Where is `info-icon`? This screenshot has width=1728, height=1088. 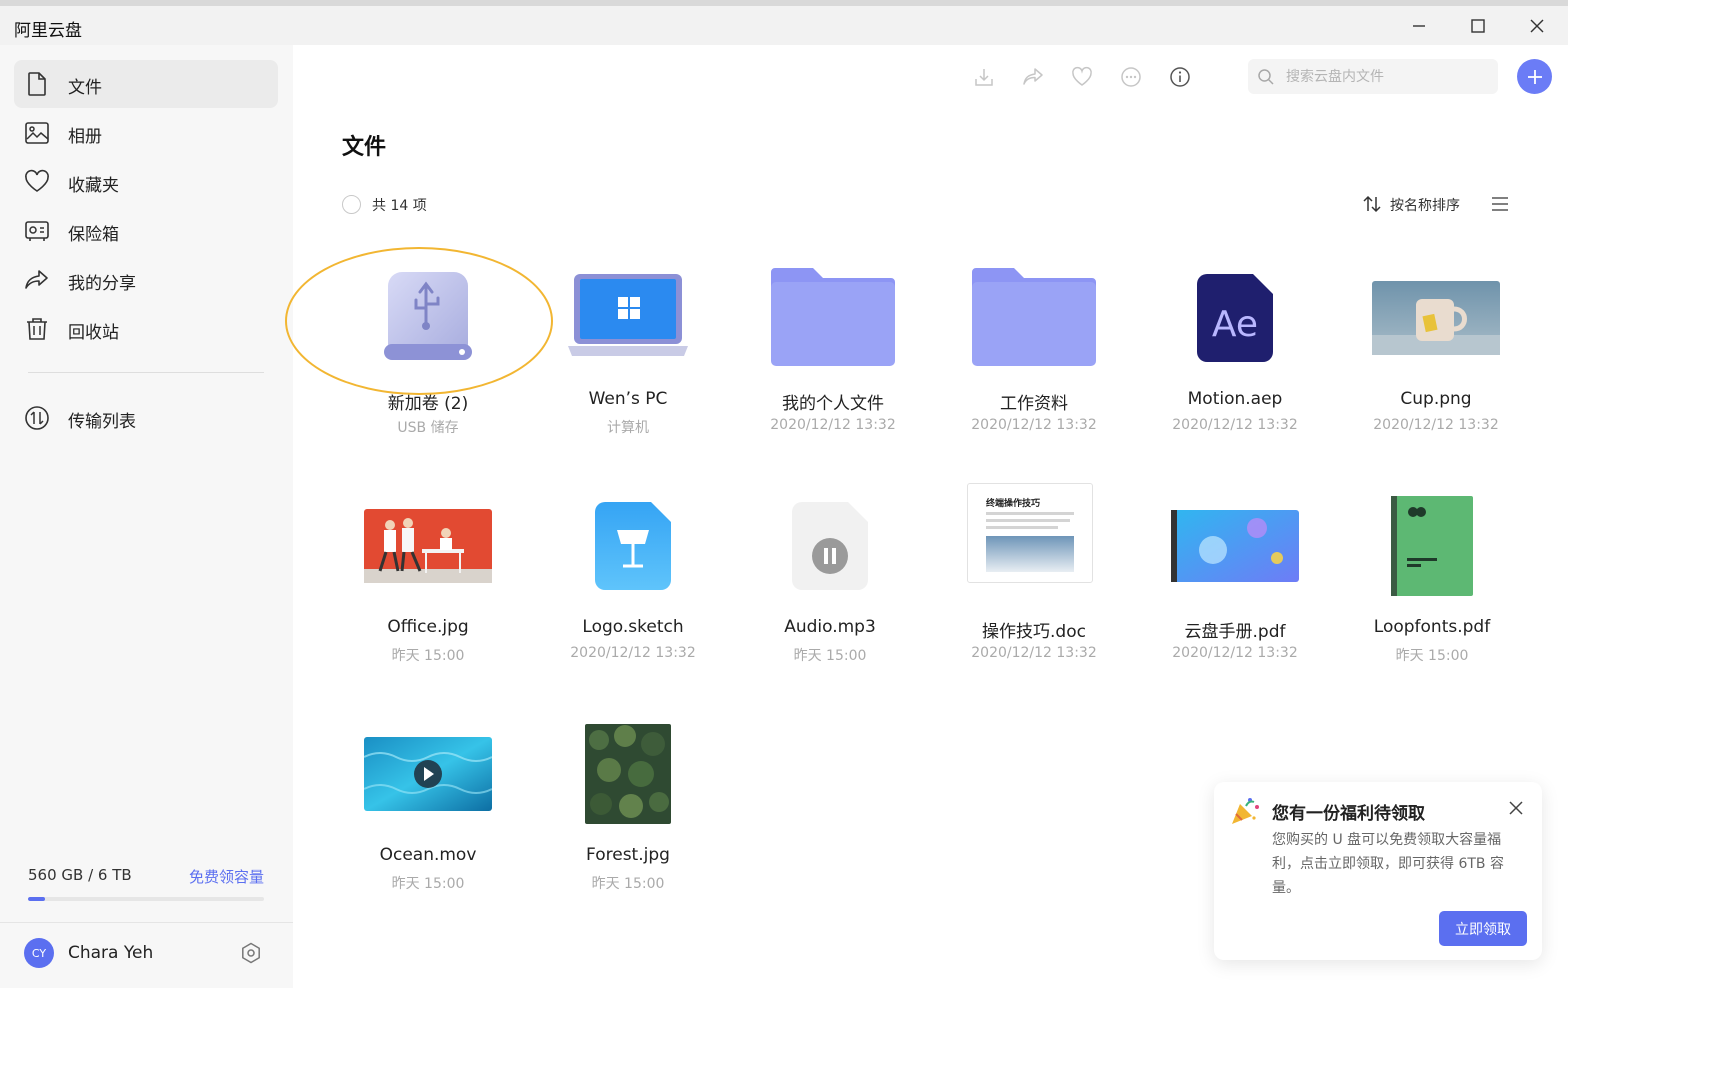 info-icon is located at coordinates (1180, 77).